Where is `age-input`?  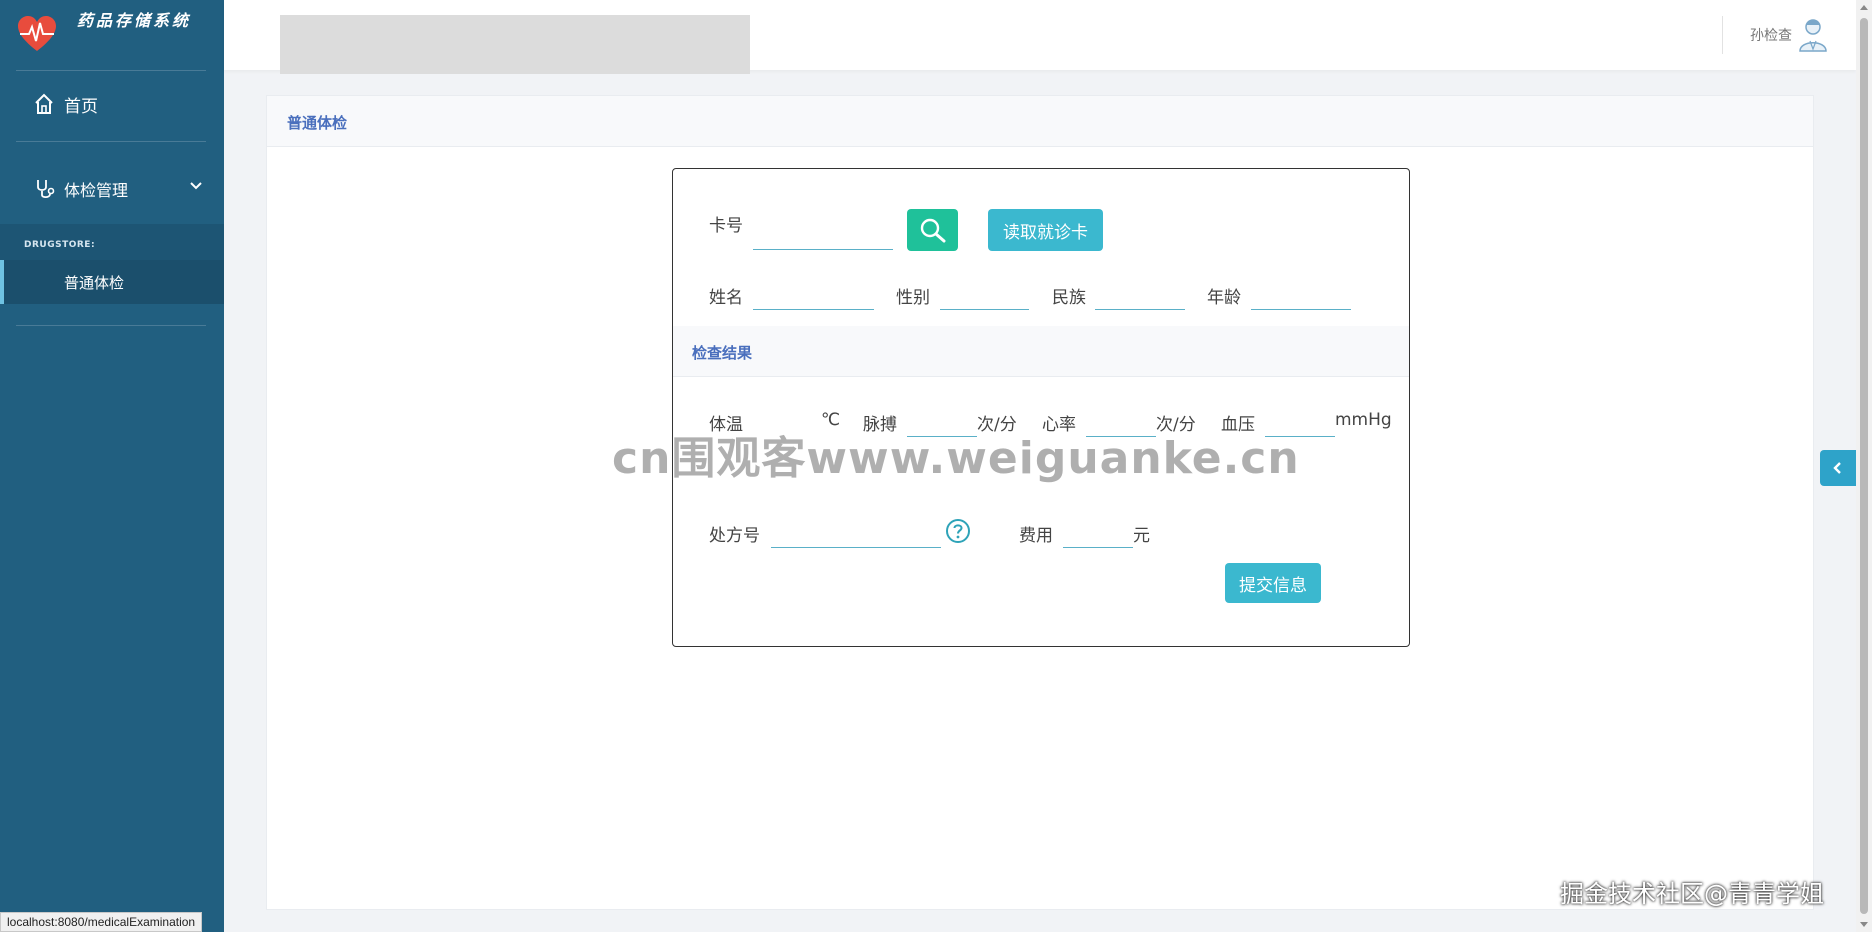
age-input is located at coordinates (1301, 298).